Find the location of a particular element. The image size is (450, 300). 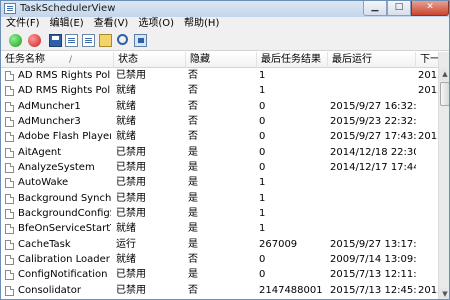

task-name: CacheTask is located at coordinates (44, 244).